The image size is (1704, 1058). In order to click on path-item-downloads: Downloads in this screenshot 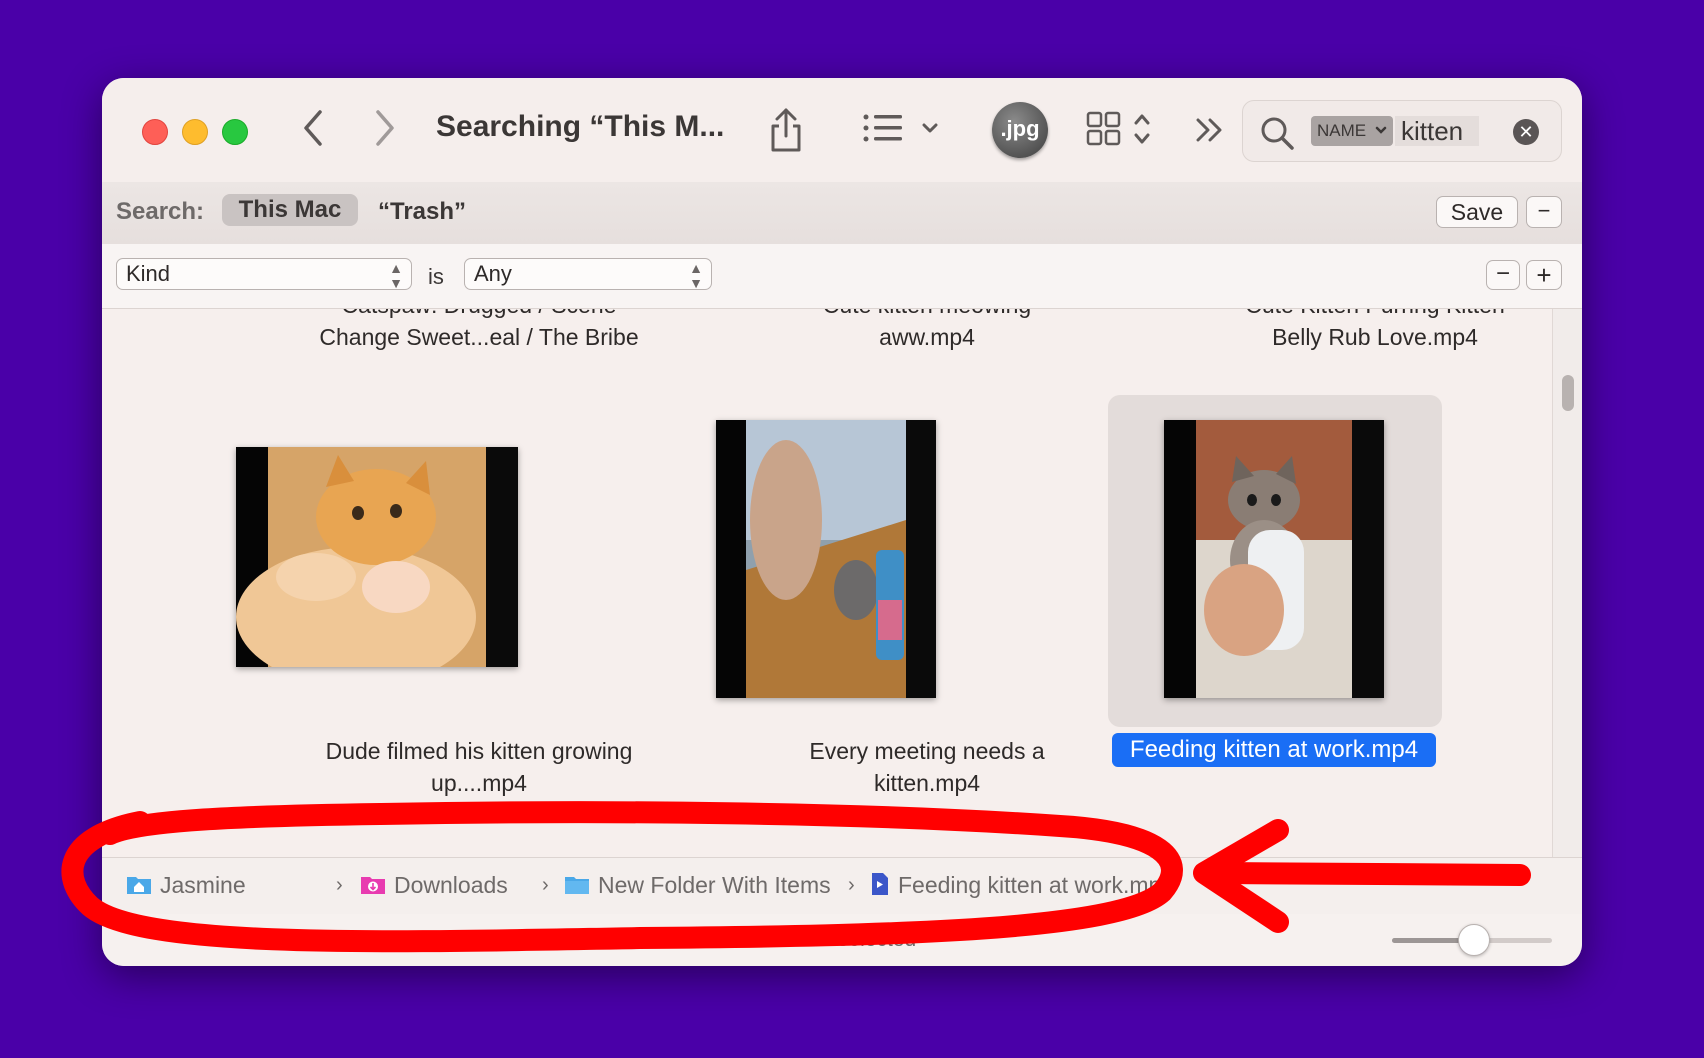, I will do `click(434, 886)`.